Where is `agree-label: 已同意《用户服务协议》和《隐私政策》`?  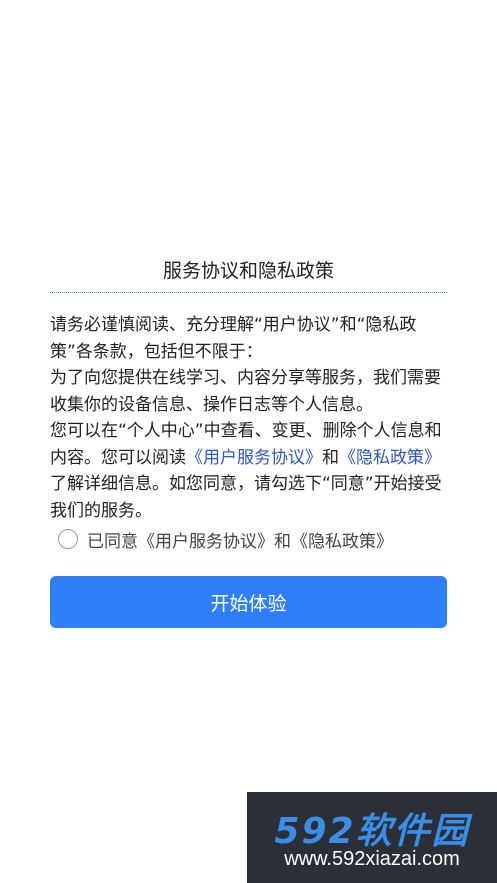
agree-label: 已同意《用户服务协议》和《隐私政策》 is located at coordinates (240, 539).